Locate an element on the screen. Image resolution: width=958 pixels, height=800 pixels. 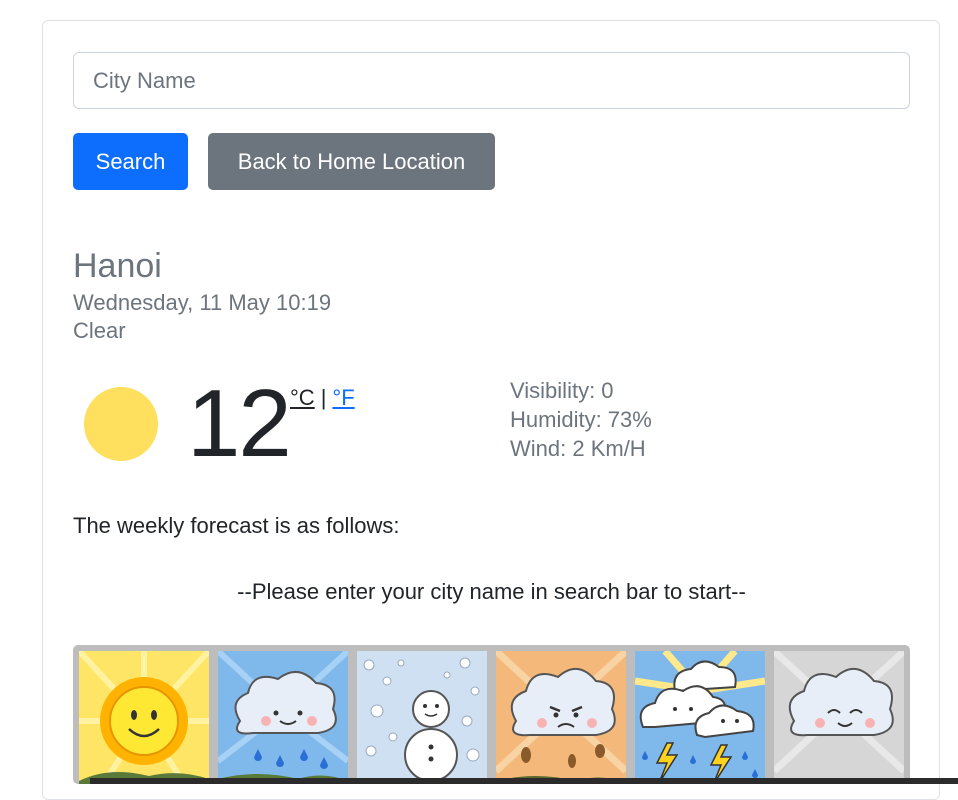
rain-weather-icon is located at coordinates (283, 717).